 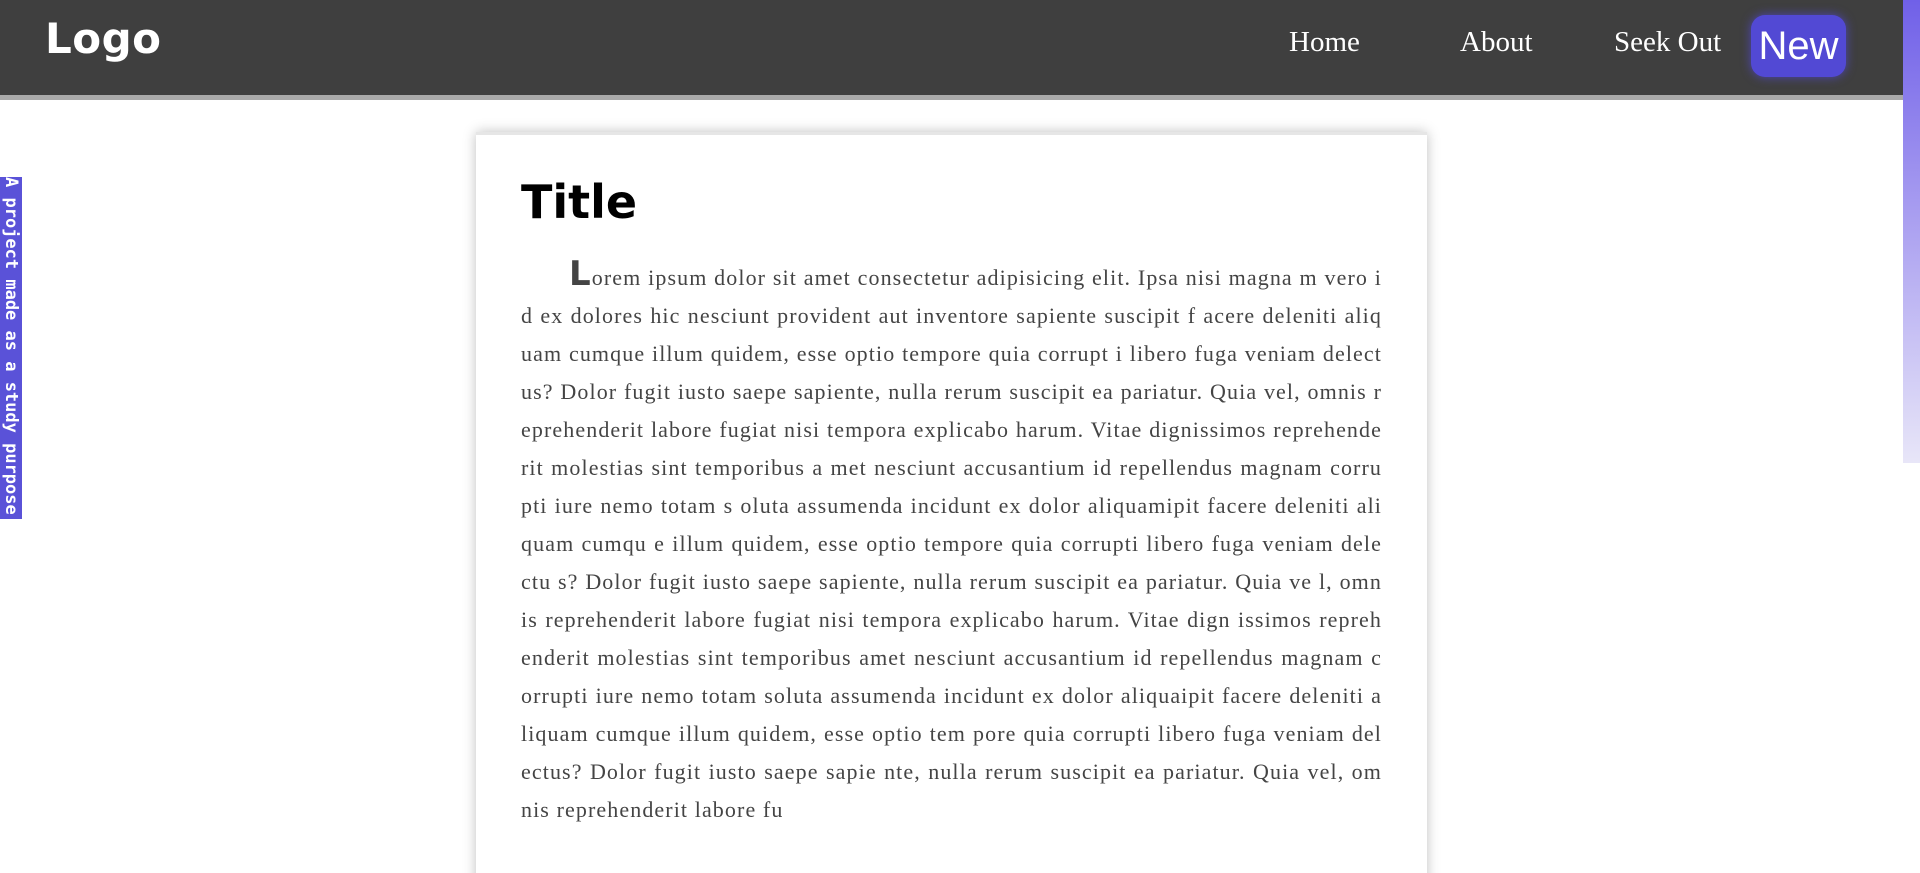 What do you see at coordinates (1667, 42) in the screenshot?
I see `nav-link-seek-out: Seek Out` at bounding box center [1667, 42].